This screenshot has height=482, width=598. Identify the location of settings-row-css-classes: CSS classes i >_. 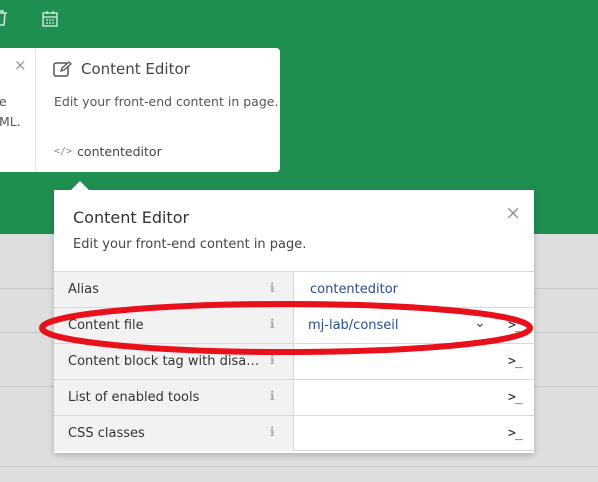
(294, 433).